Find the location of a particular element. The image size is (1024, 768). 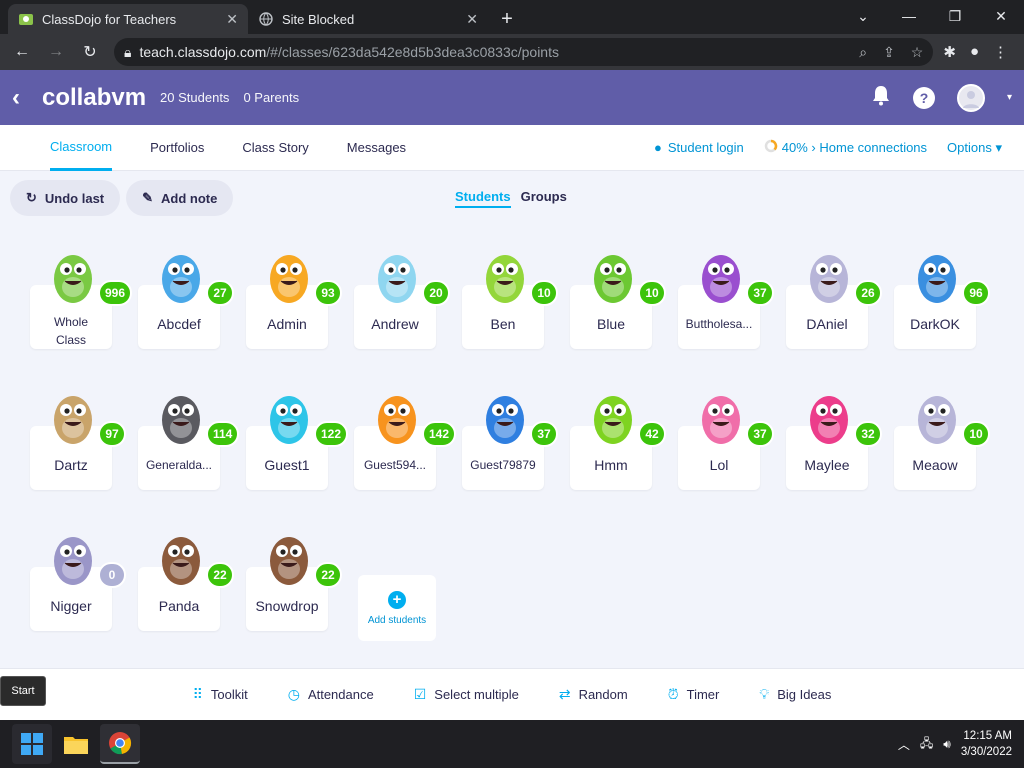

profile-icon: ● is located at coordinates (974, 52).